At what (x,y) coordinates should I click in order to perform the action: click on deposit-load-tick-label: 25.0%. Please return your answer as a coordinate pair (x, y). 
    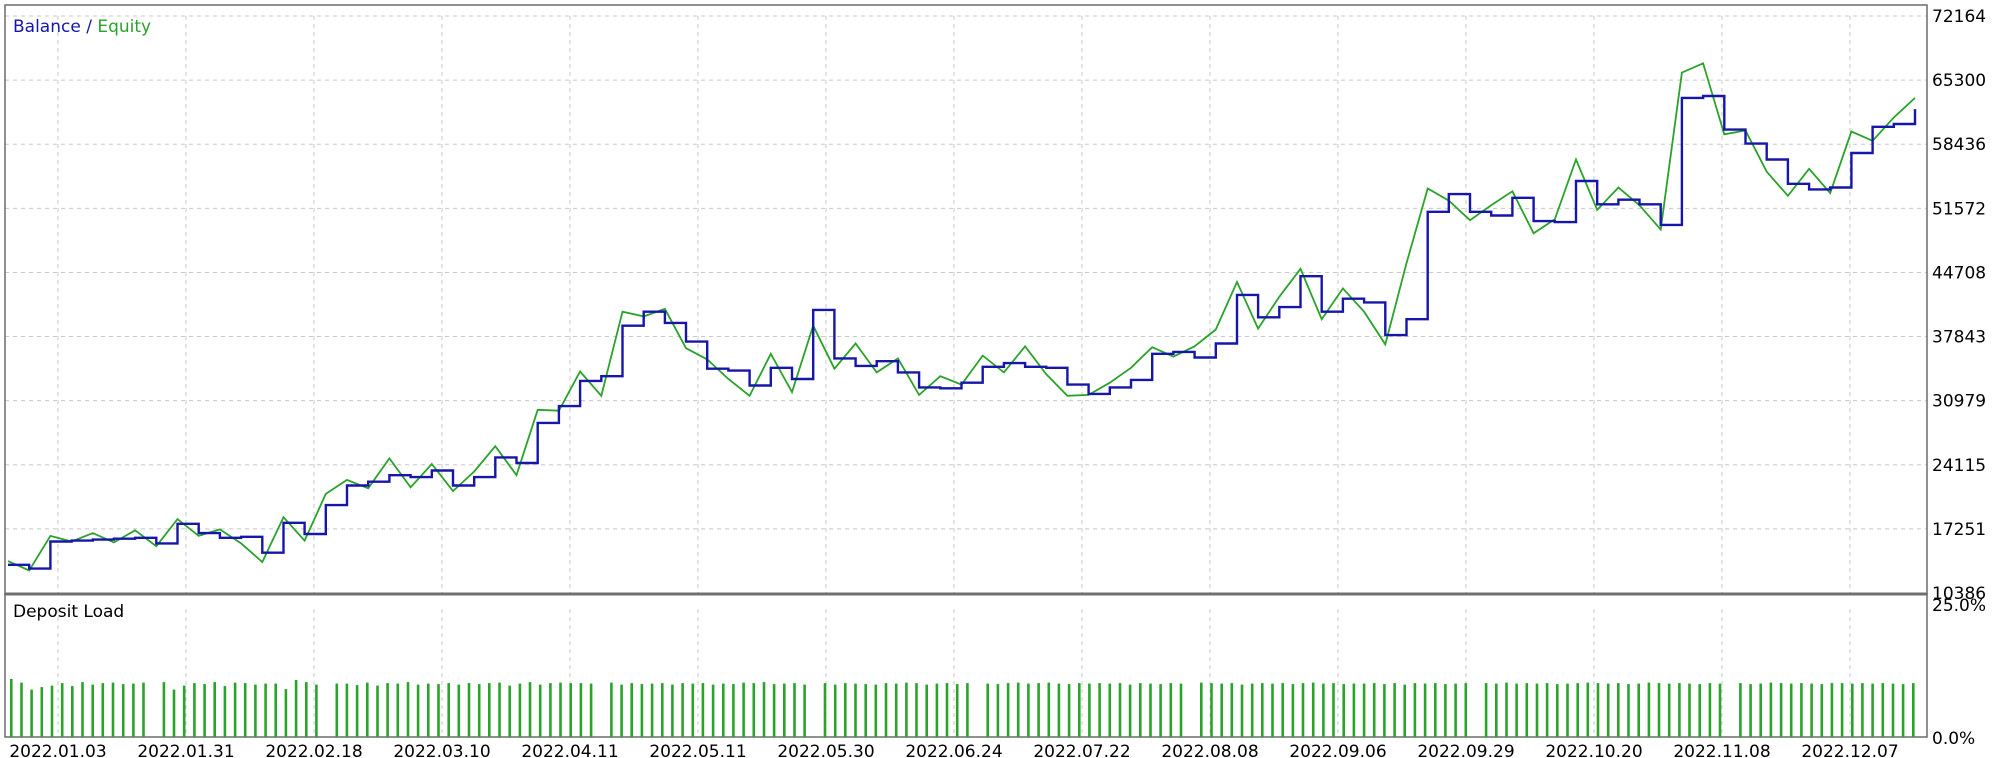
    Looking at the image, I should click on (1959, 606).